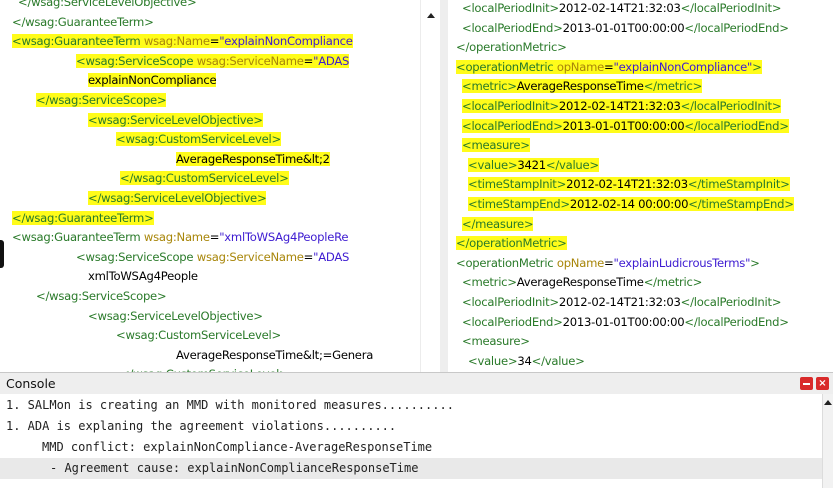  What do you see at coordinates (143, 276) in the screenshot?
I see `xml-token: xmlToWSAg4People` at bounding box center [143, 276].